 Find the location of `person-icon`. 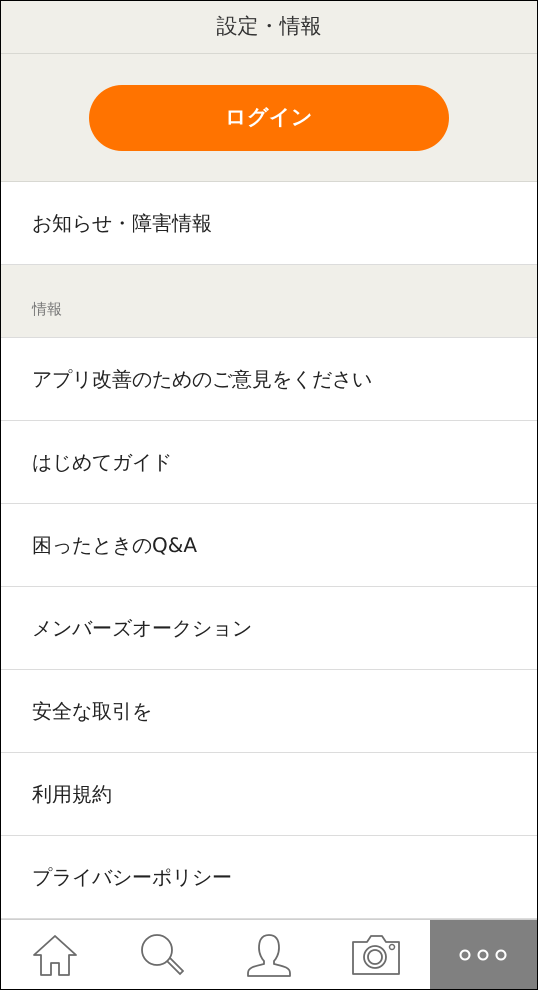

person-icon is located at coordinates (269, 954).